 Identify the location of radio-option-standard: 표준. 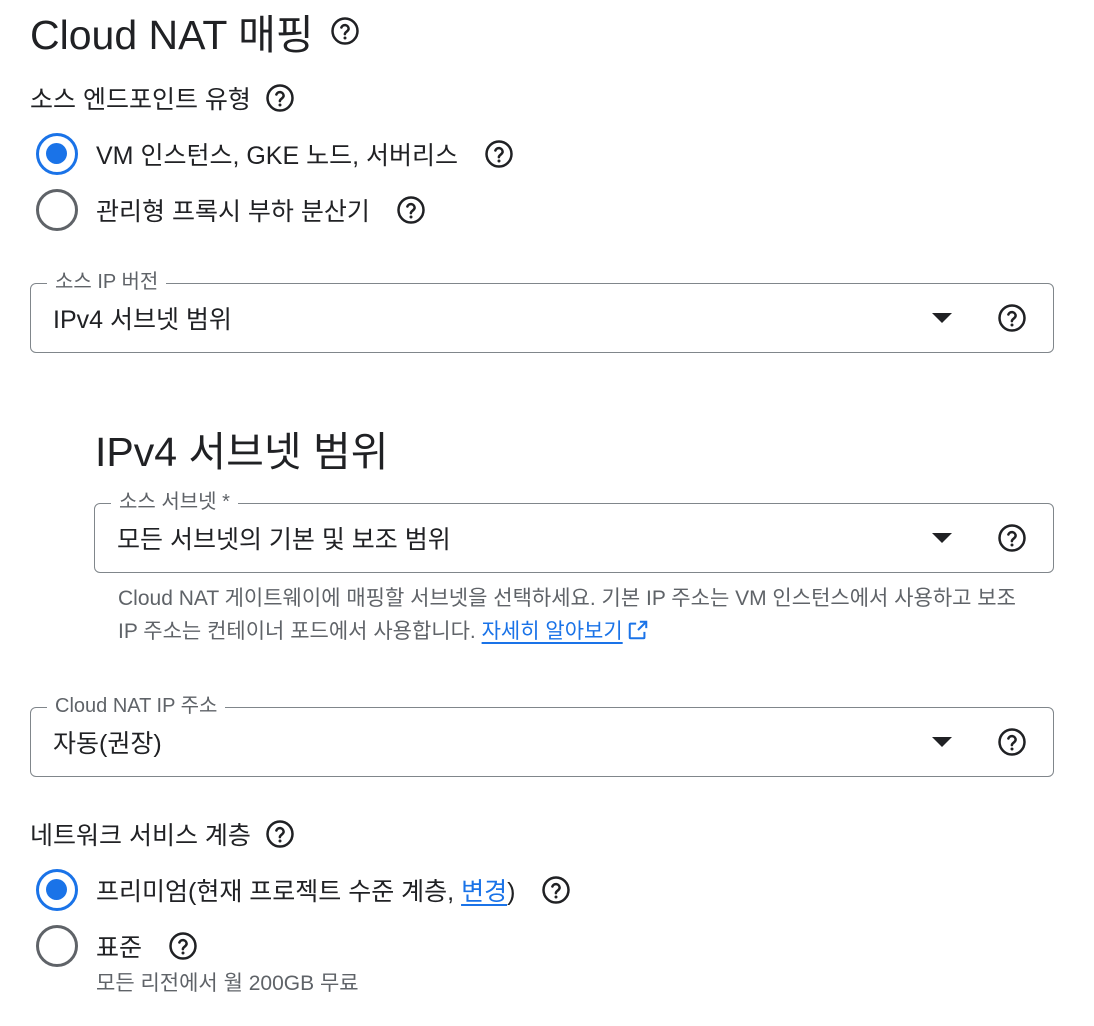
(117, 946).